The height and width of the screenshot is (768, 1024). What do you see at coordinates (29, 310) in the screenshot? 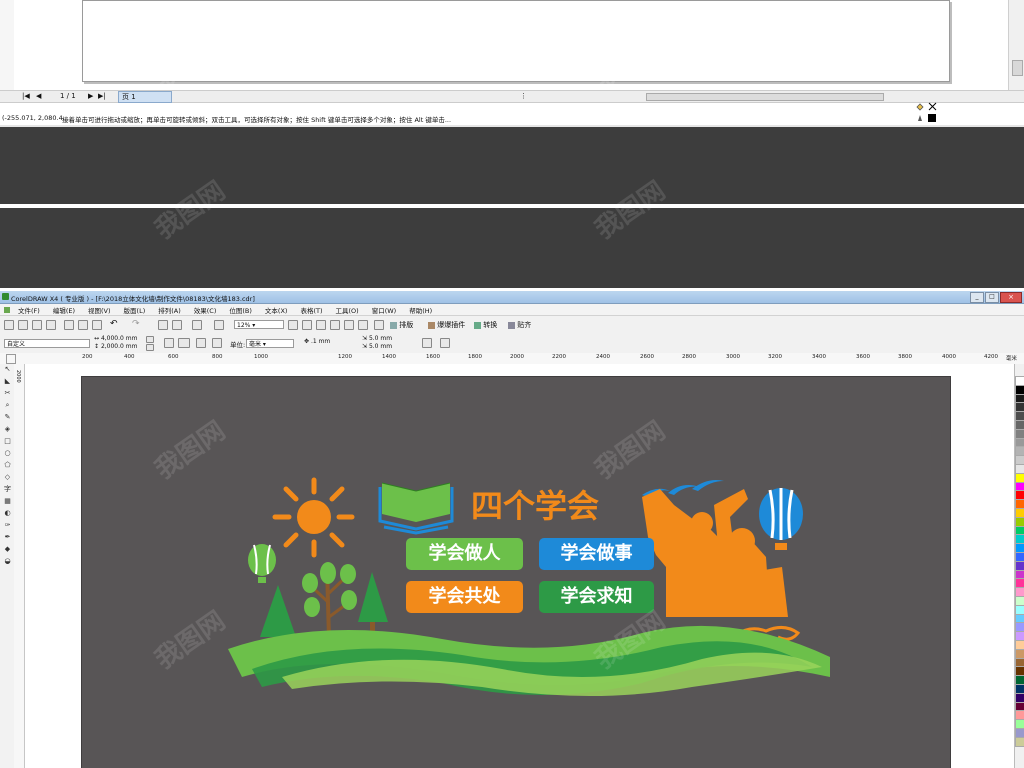
I see `menu-file: 文件(F)` at bounding box center [29, 310].